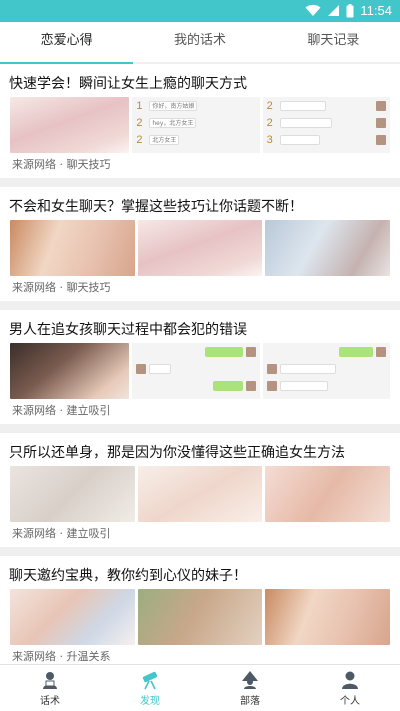 Image resolution: width=400 pixels, height=711 pixels. I want to click on bottom-navigation: 话术 发现 部落 个人, so click(200, 687).